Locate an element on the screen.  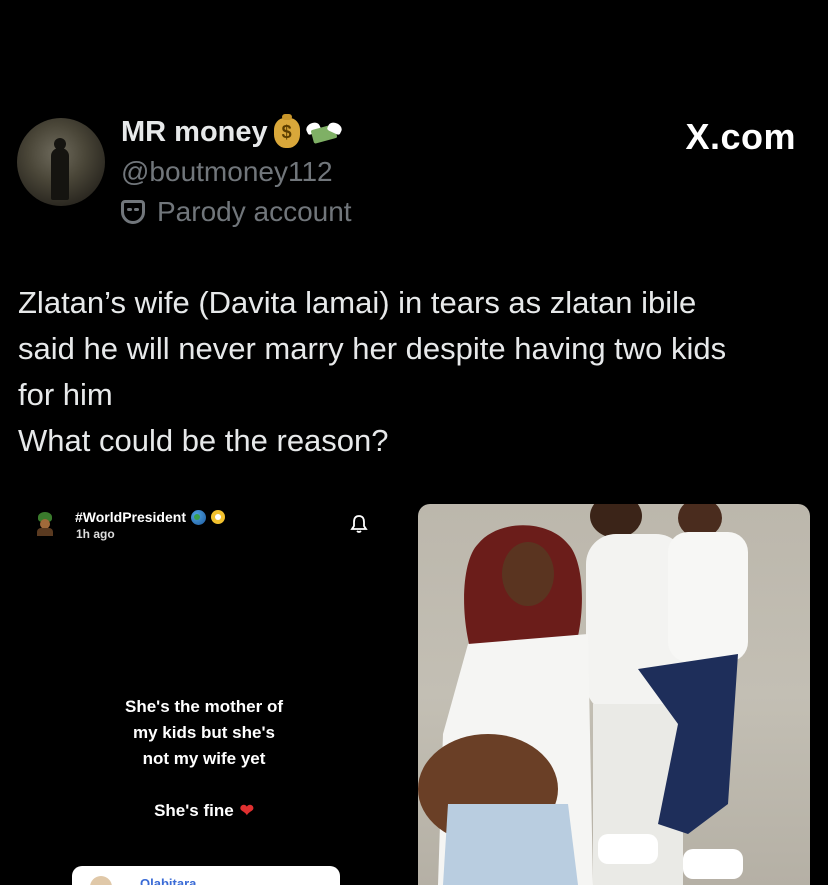
bell-icon is located at coordinates (359, 524).